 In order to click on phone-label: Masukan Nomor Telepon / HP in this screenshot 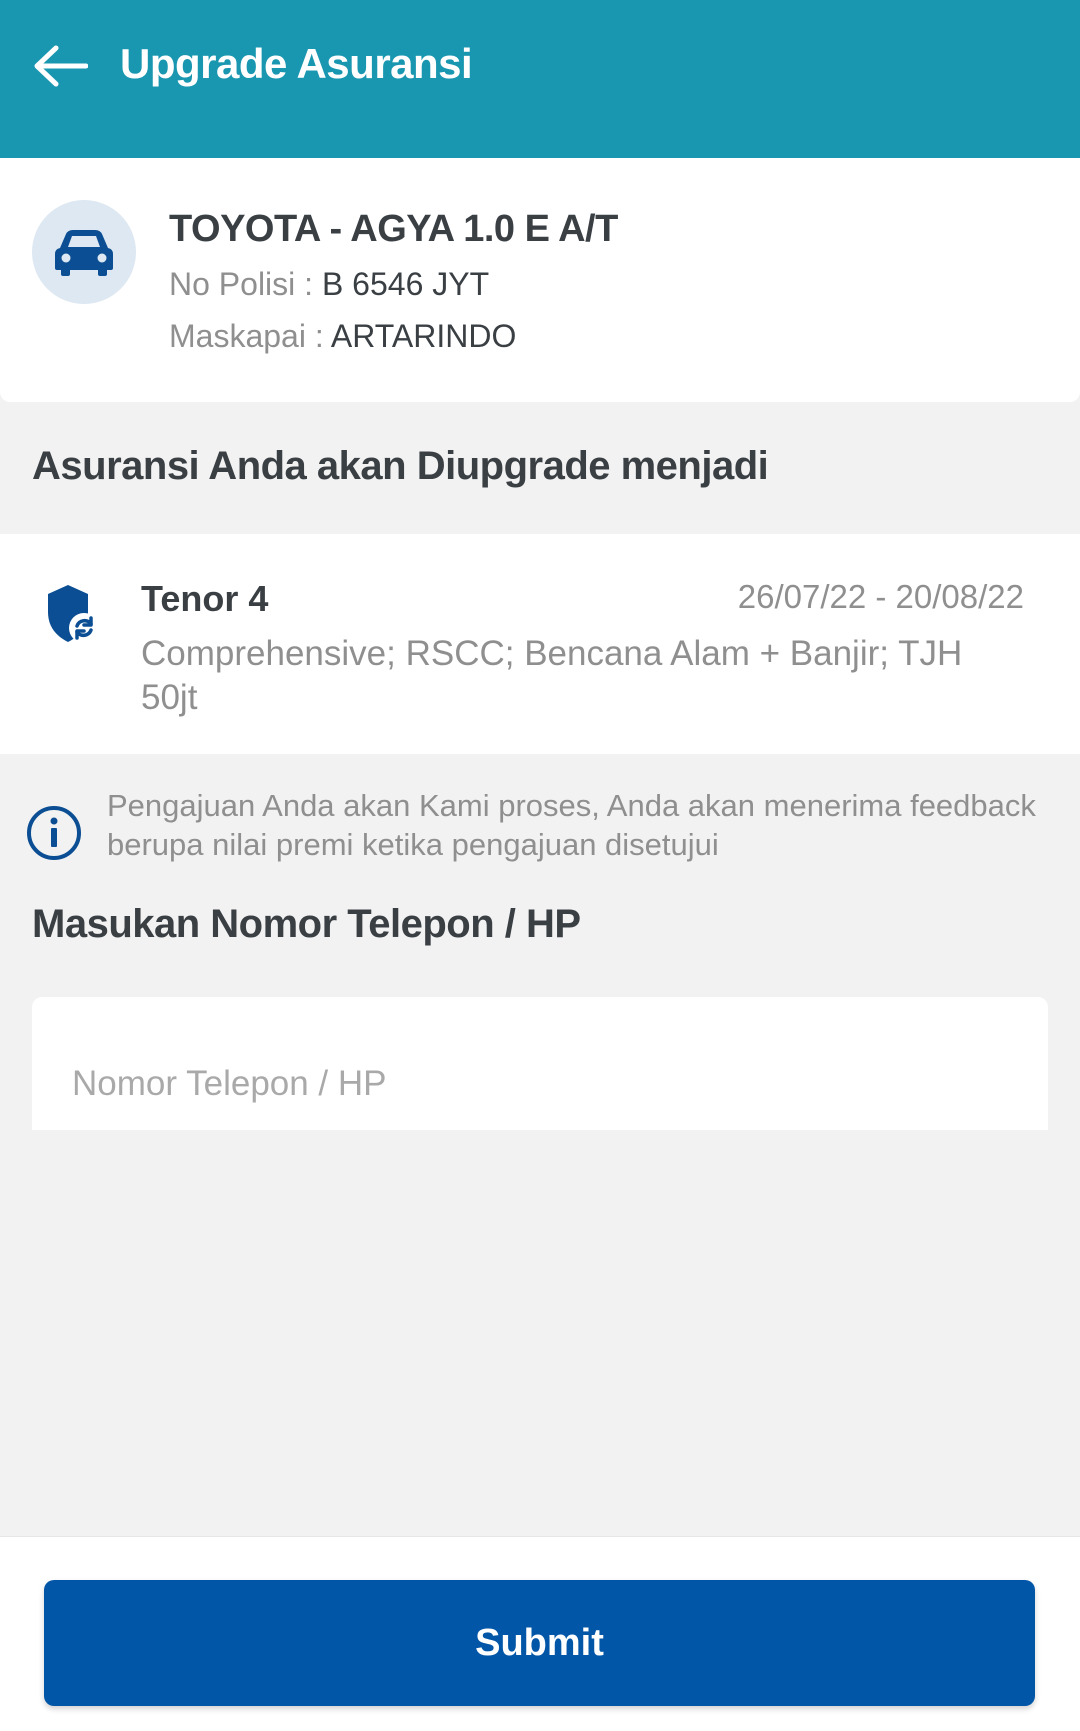, I will do `click(306, 924)`.